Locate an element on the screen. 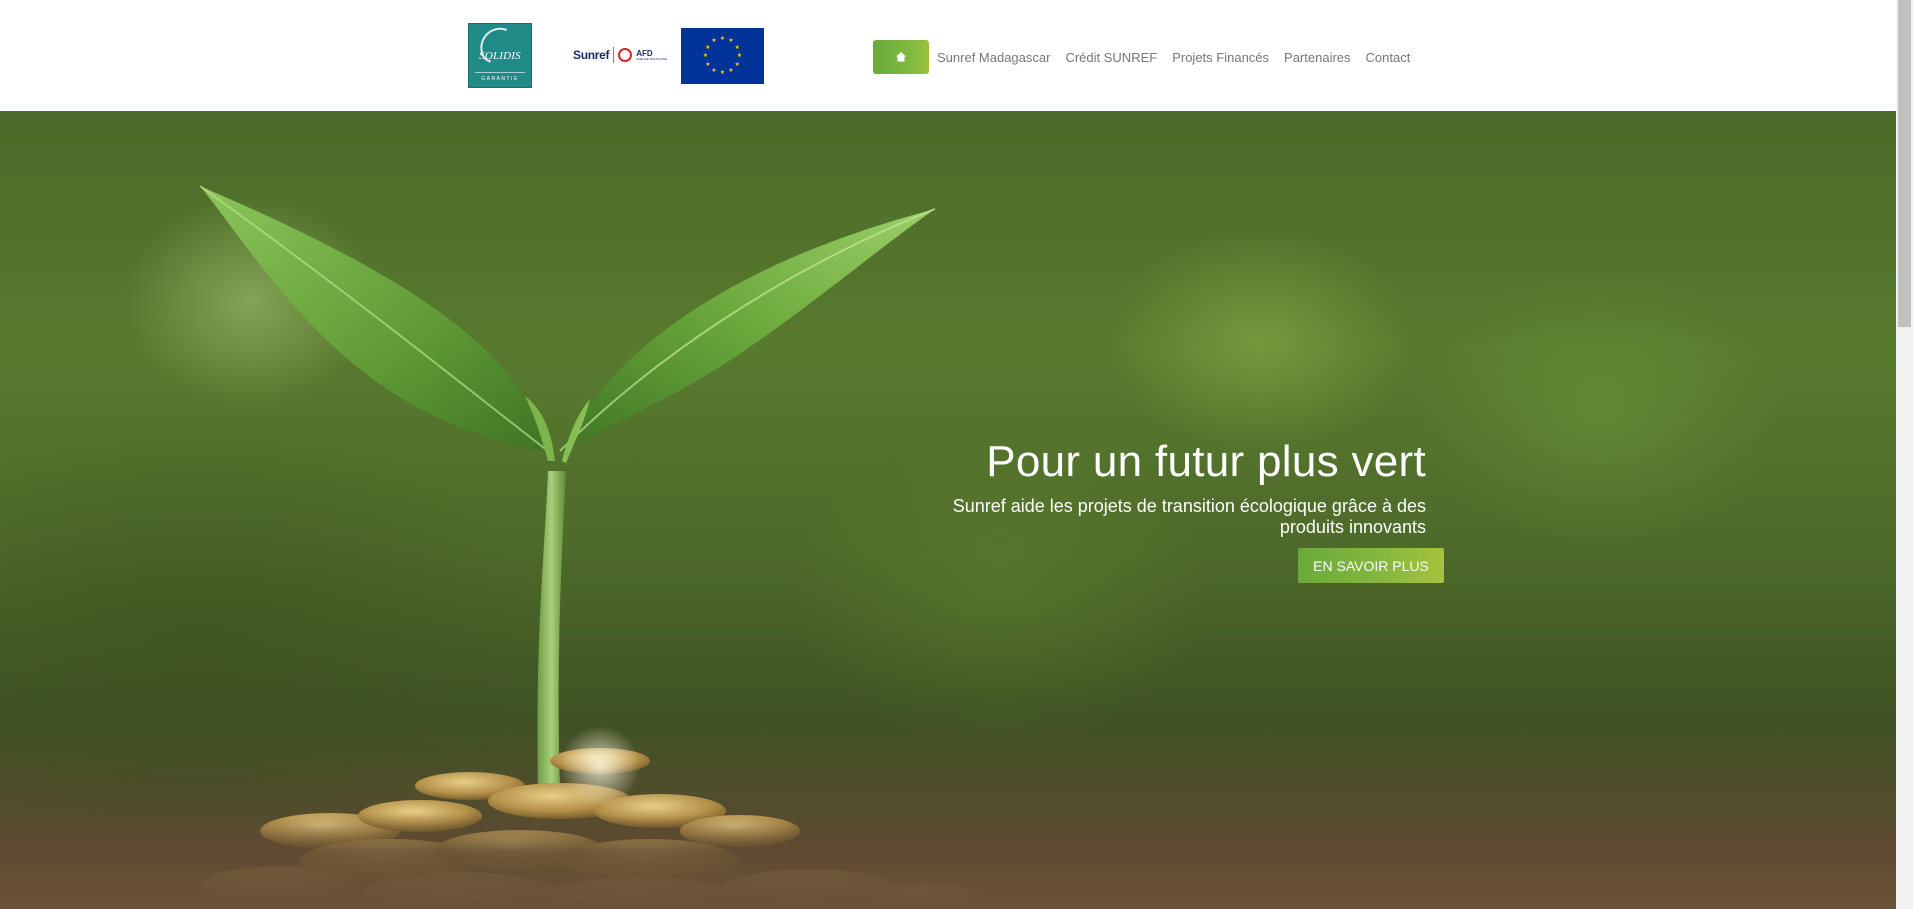  nav-item-projets-finances: Projets Financés is located at coordinates (1220, 57).